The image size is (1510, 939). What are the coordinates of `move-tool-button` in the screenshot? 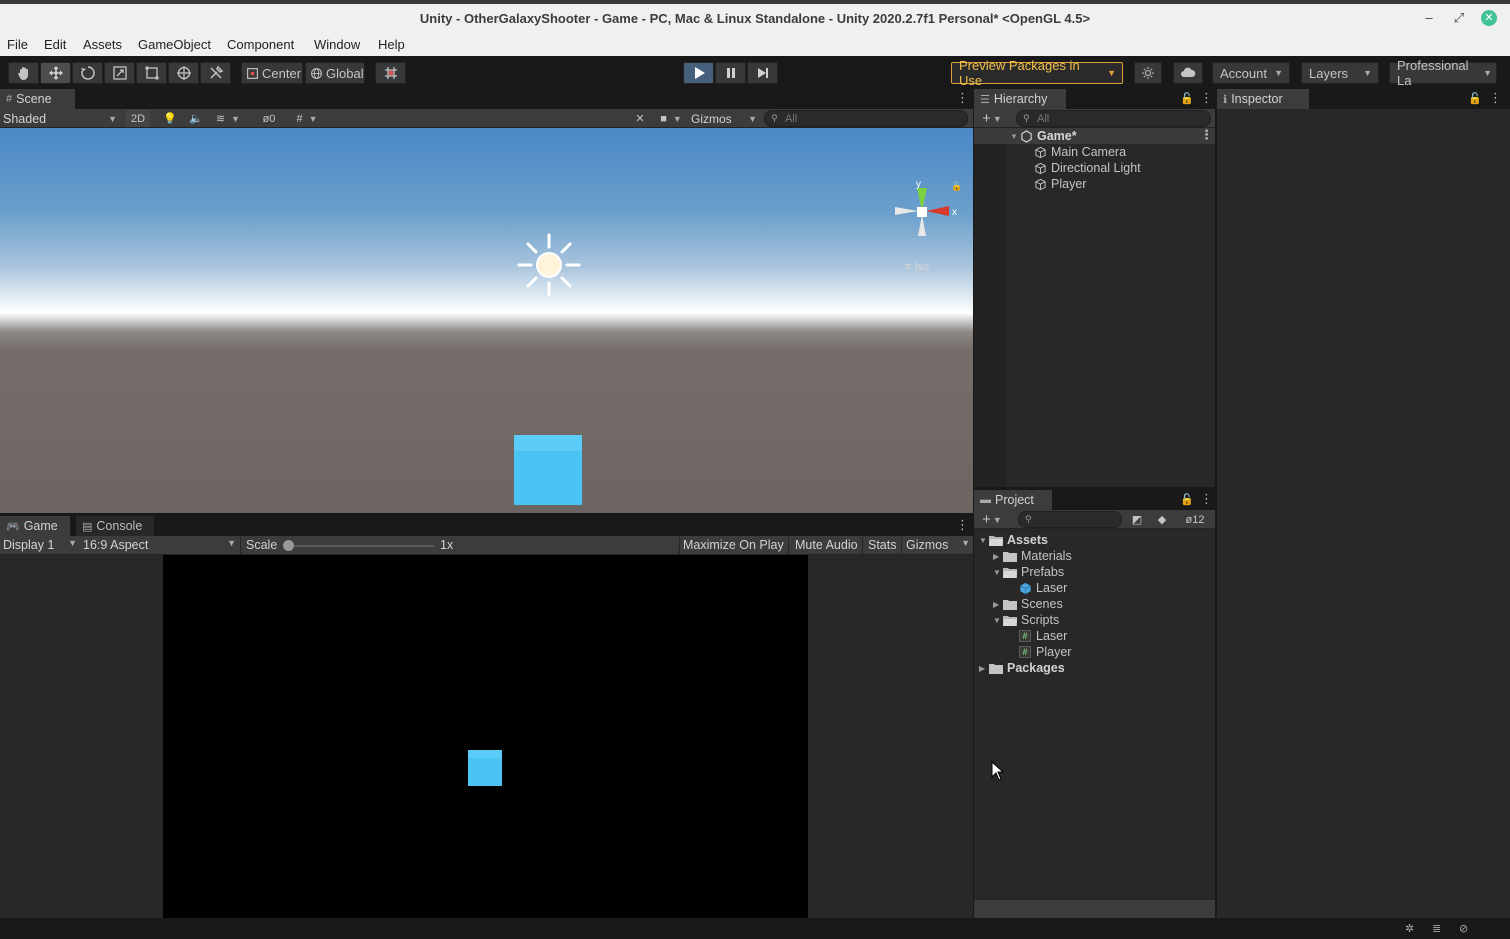 It's located at (55, 73).